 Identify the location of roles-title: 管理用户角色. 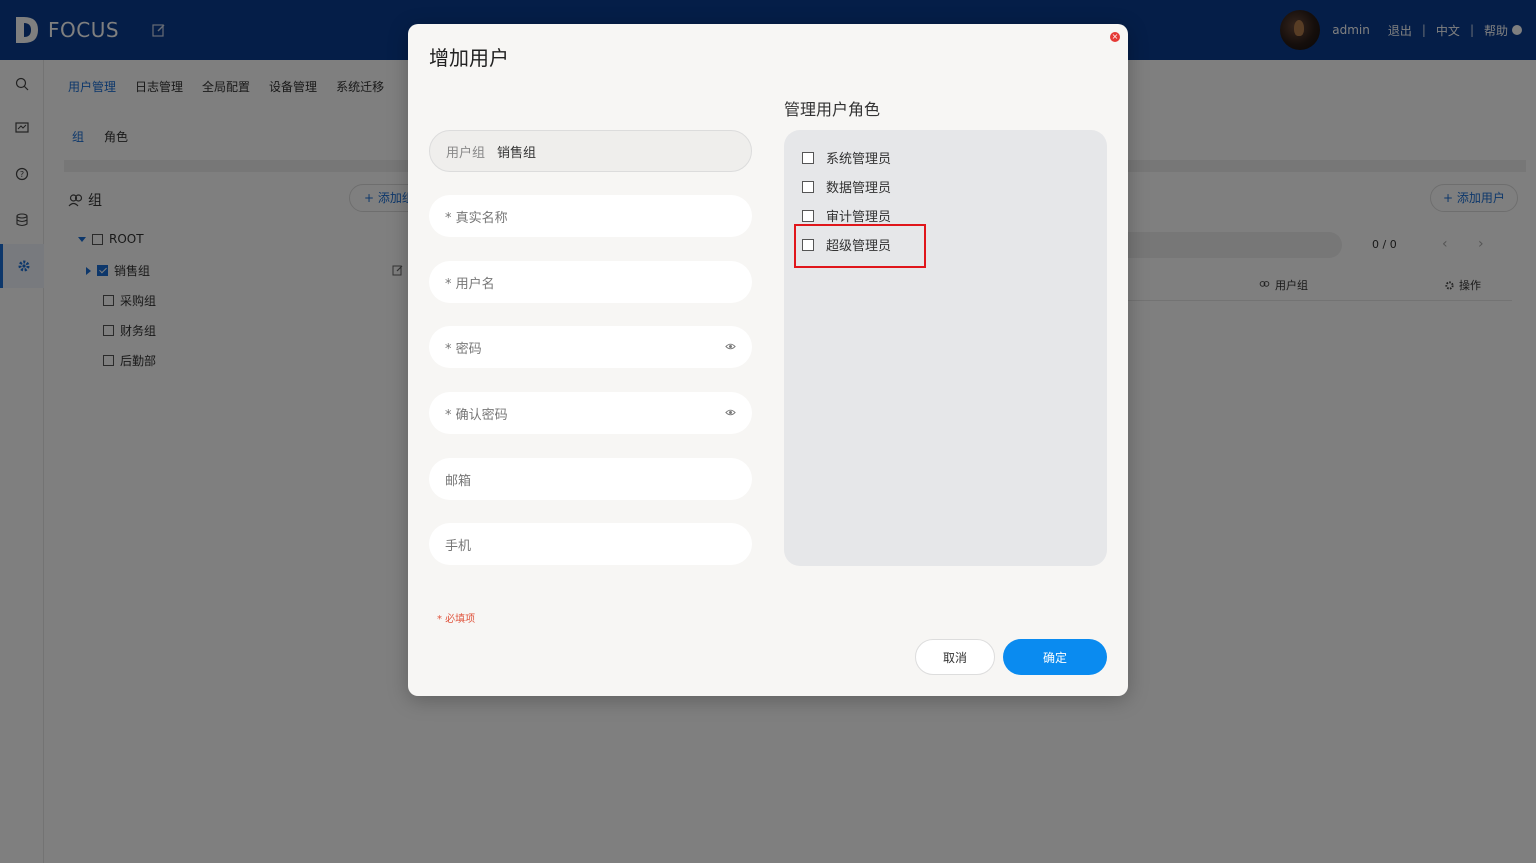
(832, 109).